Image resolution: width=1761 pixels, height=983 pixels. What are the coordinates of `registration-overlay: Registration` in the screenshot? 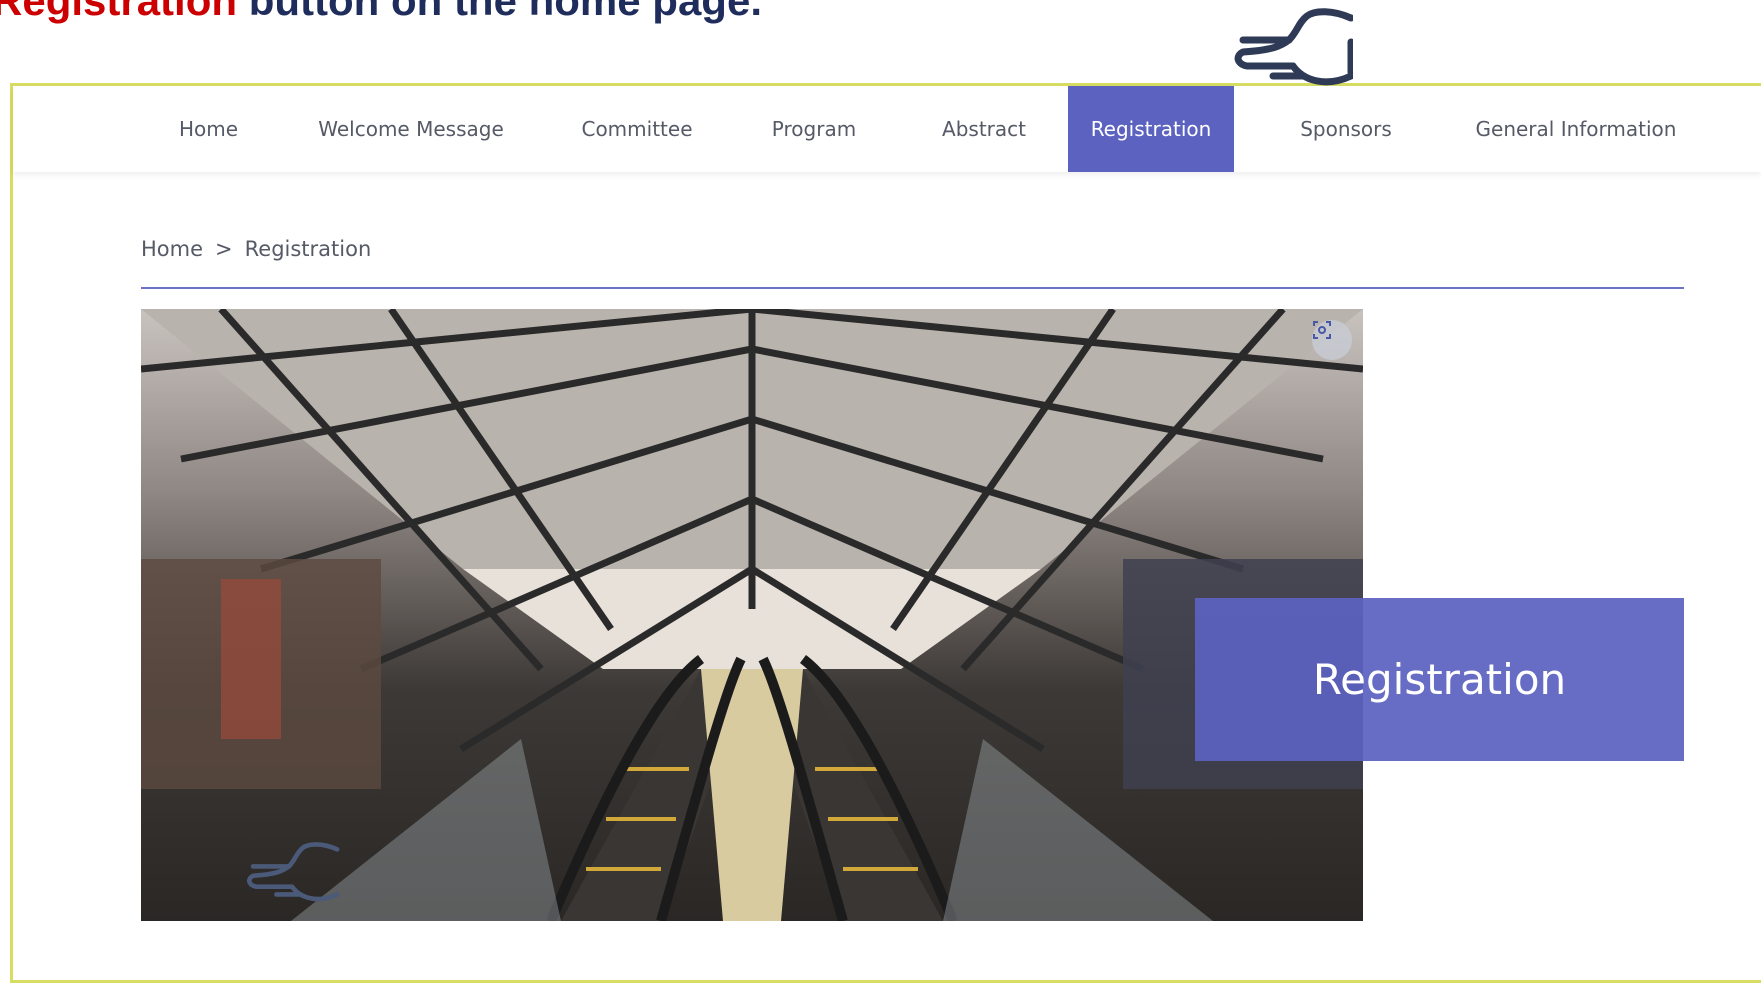 It's located at (1439, 679).